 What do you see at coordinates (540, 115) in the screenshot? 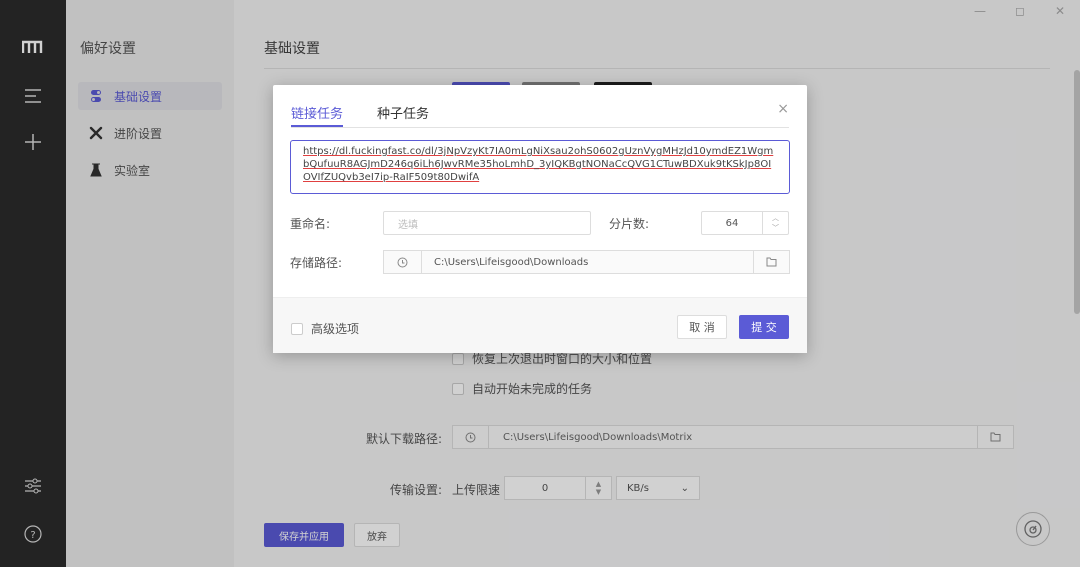
I see `task-tabs: 链接任务 种子任务` at bounding box center [540, 115].